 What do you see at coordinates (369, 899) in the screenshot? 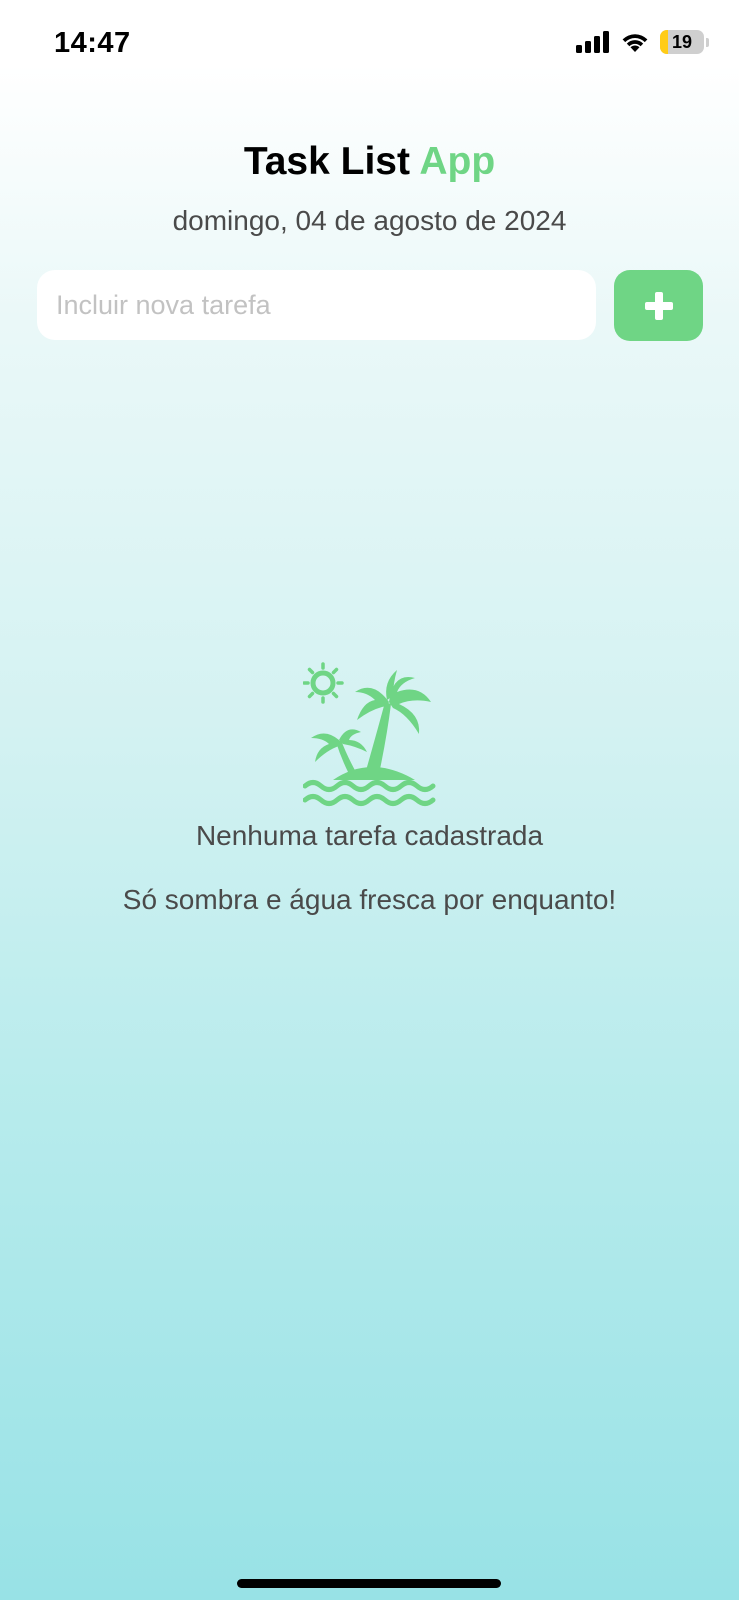
I see `empty-state-subtitle: Só sombra e água fresca por enquanto!` at bounding box center [369, 899].